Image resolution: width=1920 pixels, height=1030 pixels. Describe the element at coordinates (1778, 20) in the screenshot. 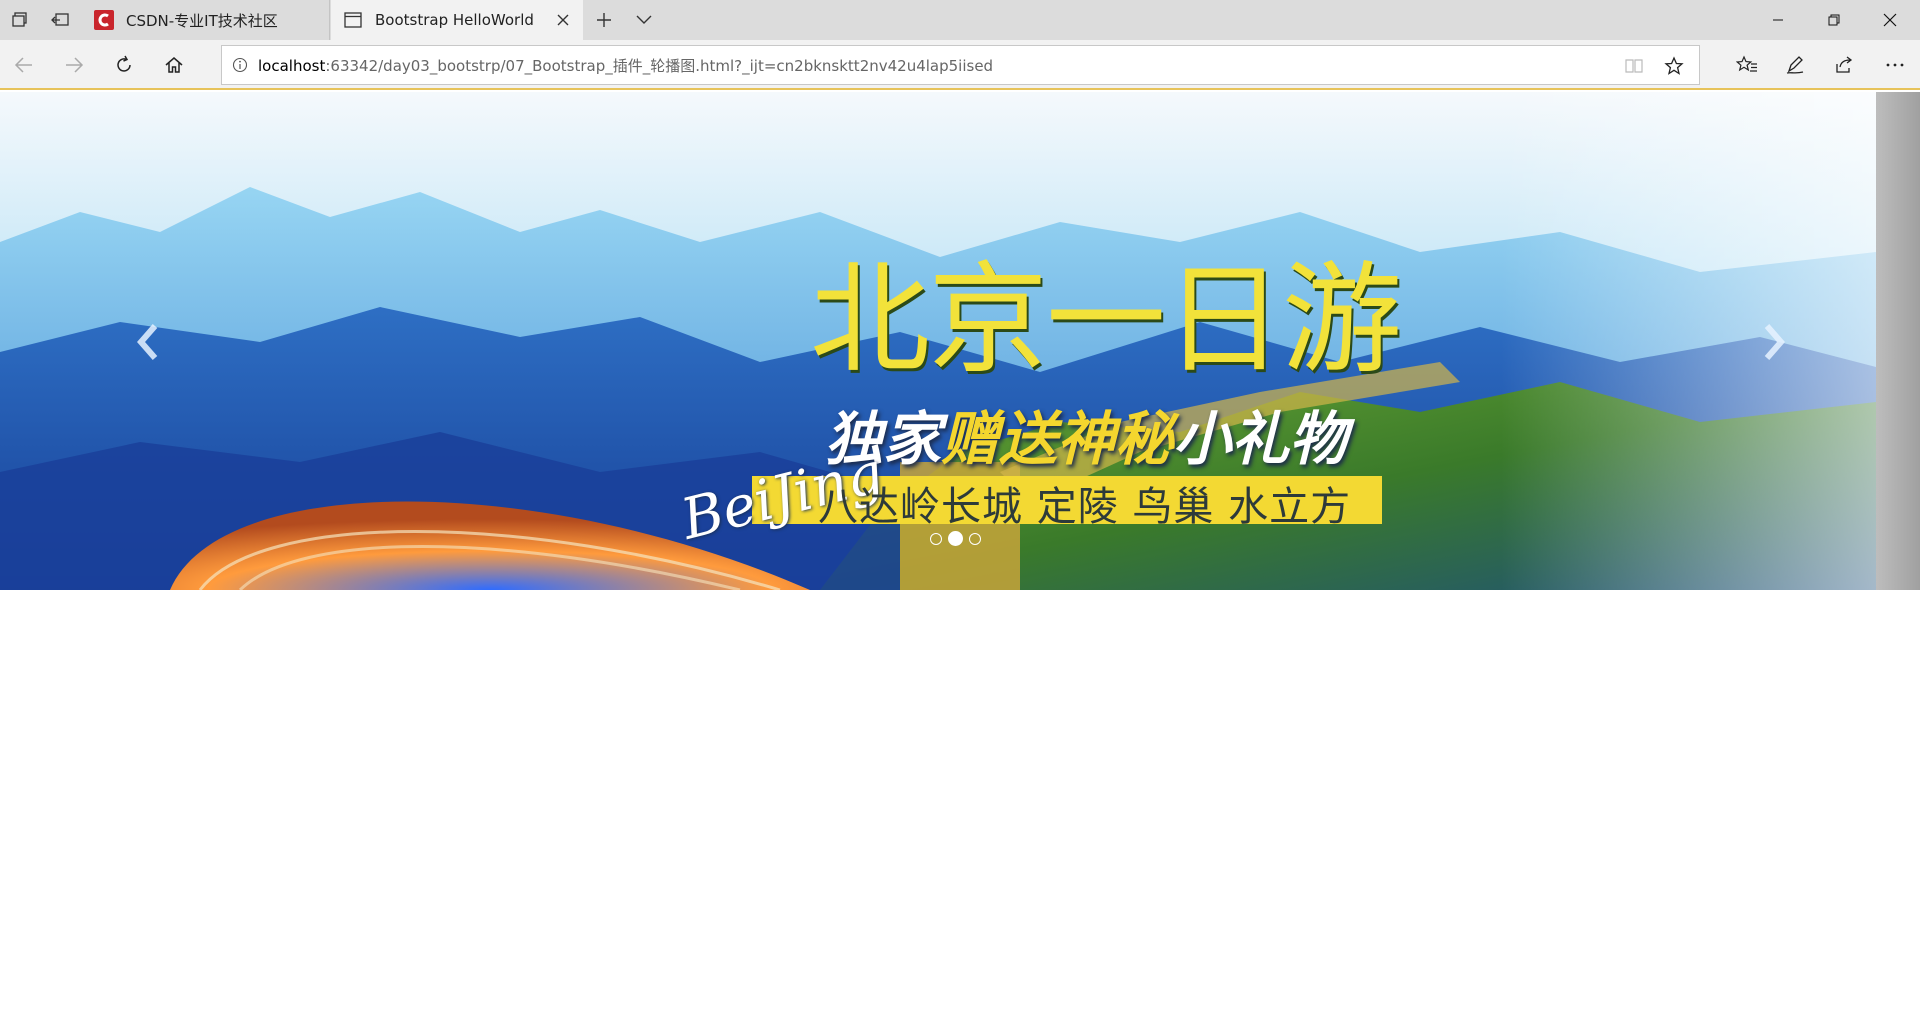

I see `minimize-icon` at that location.